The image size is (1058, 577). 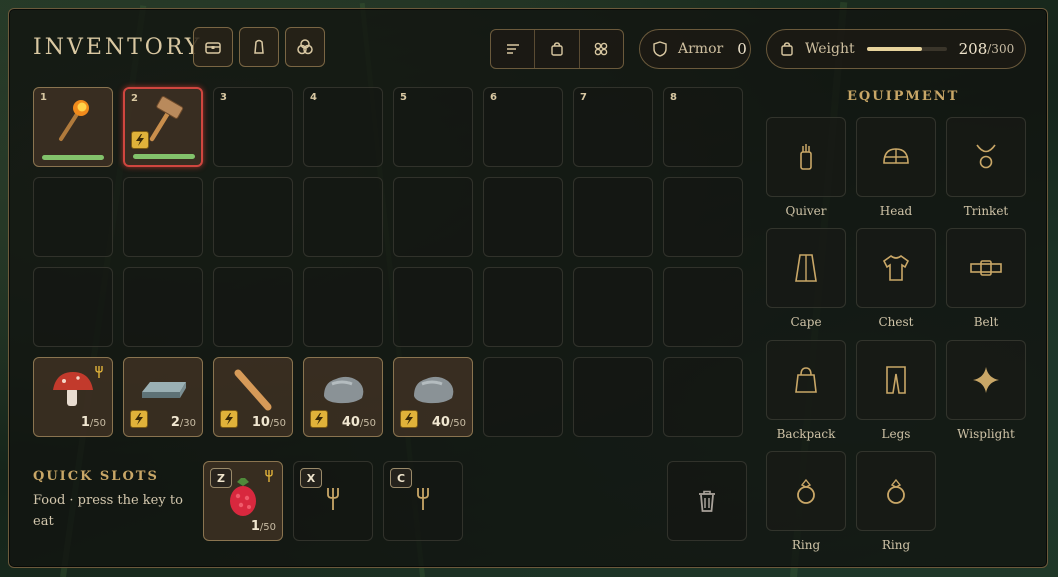 I want to click on stack-count-max: /30, so click(x=187, y=423).